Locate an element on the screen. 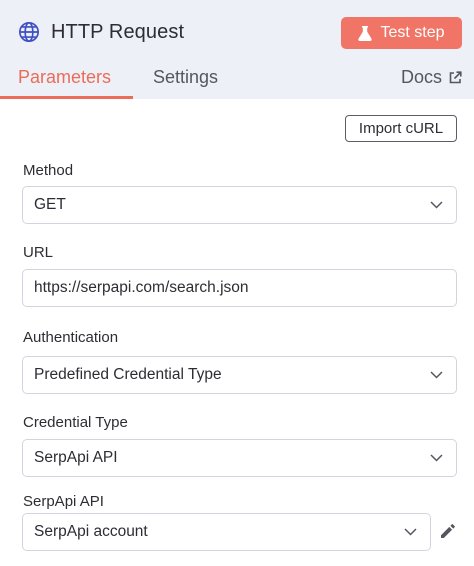 This screenshot has height=566, width=474. method-select: GET is located at coordinates (239, 205).